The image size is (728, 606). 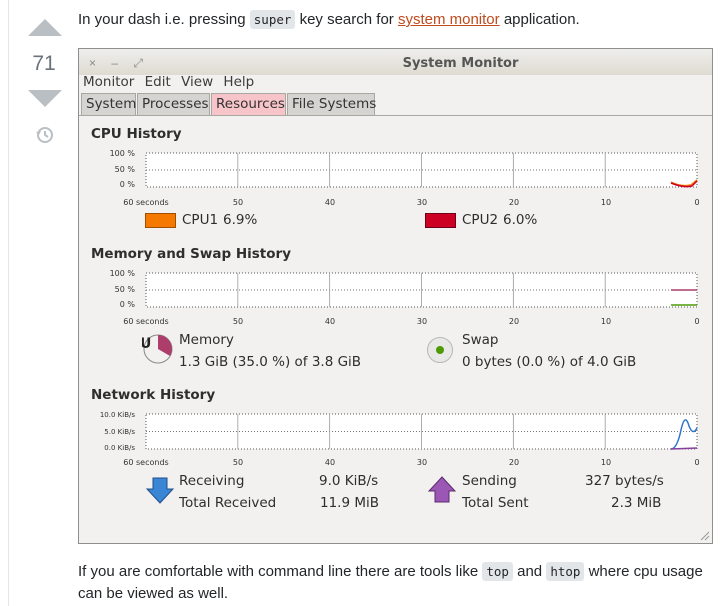 What do you see at coordinates (45, 135) in the screenshot?
I see `history-icon` at bounding box center [45, 135].